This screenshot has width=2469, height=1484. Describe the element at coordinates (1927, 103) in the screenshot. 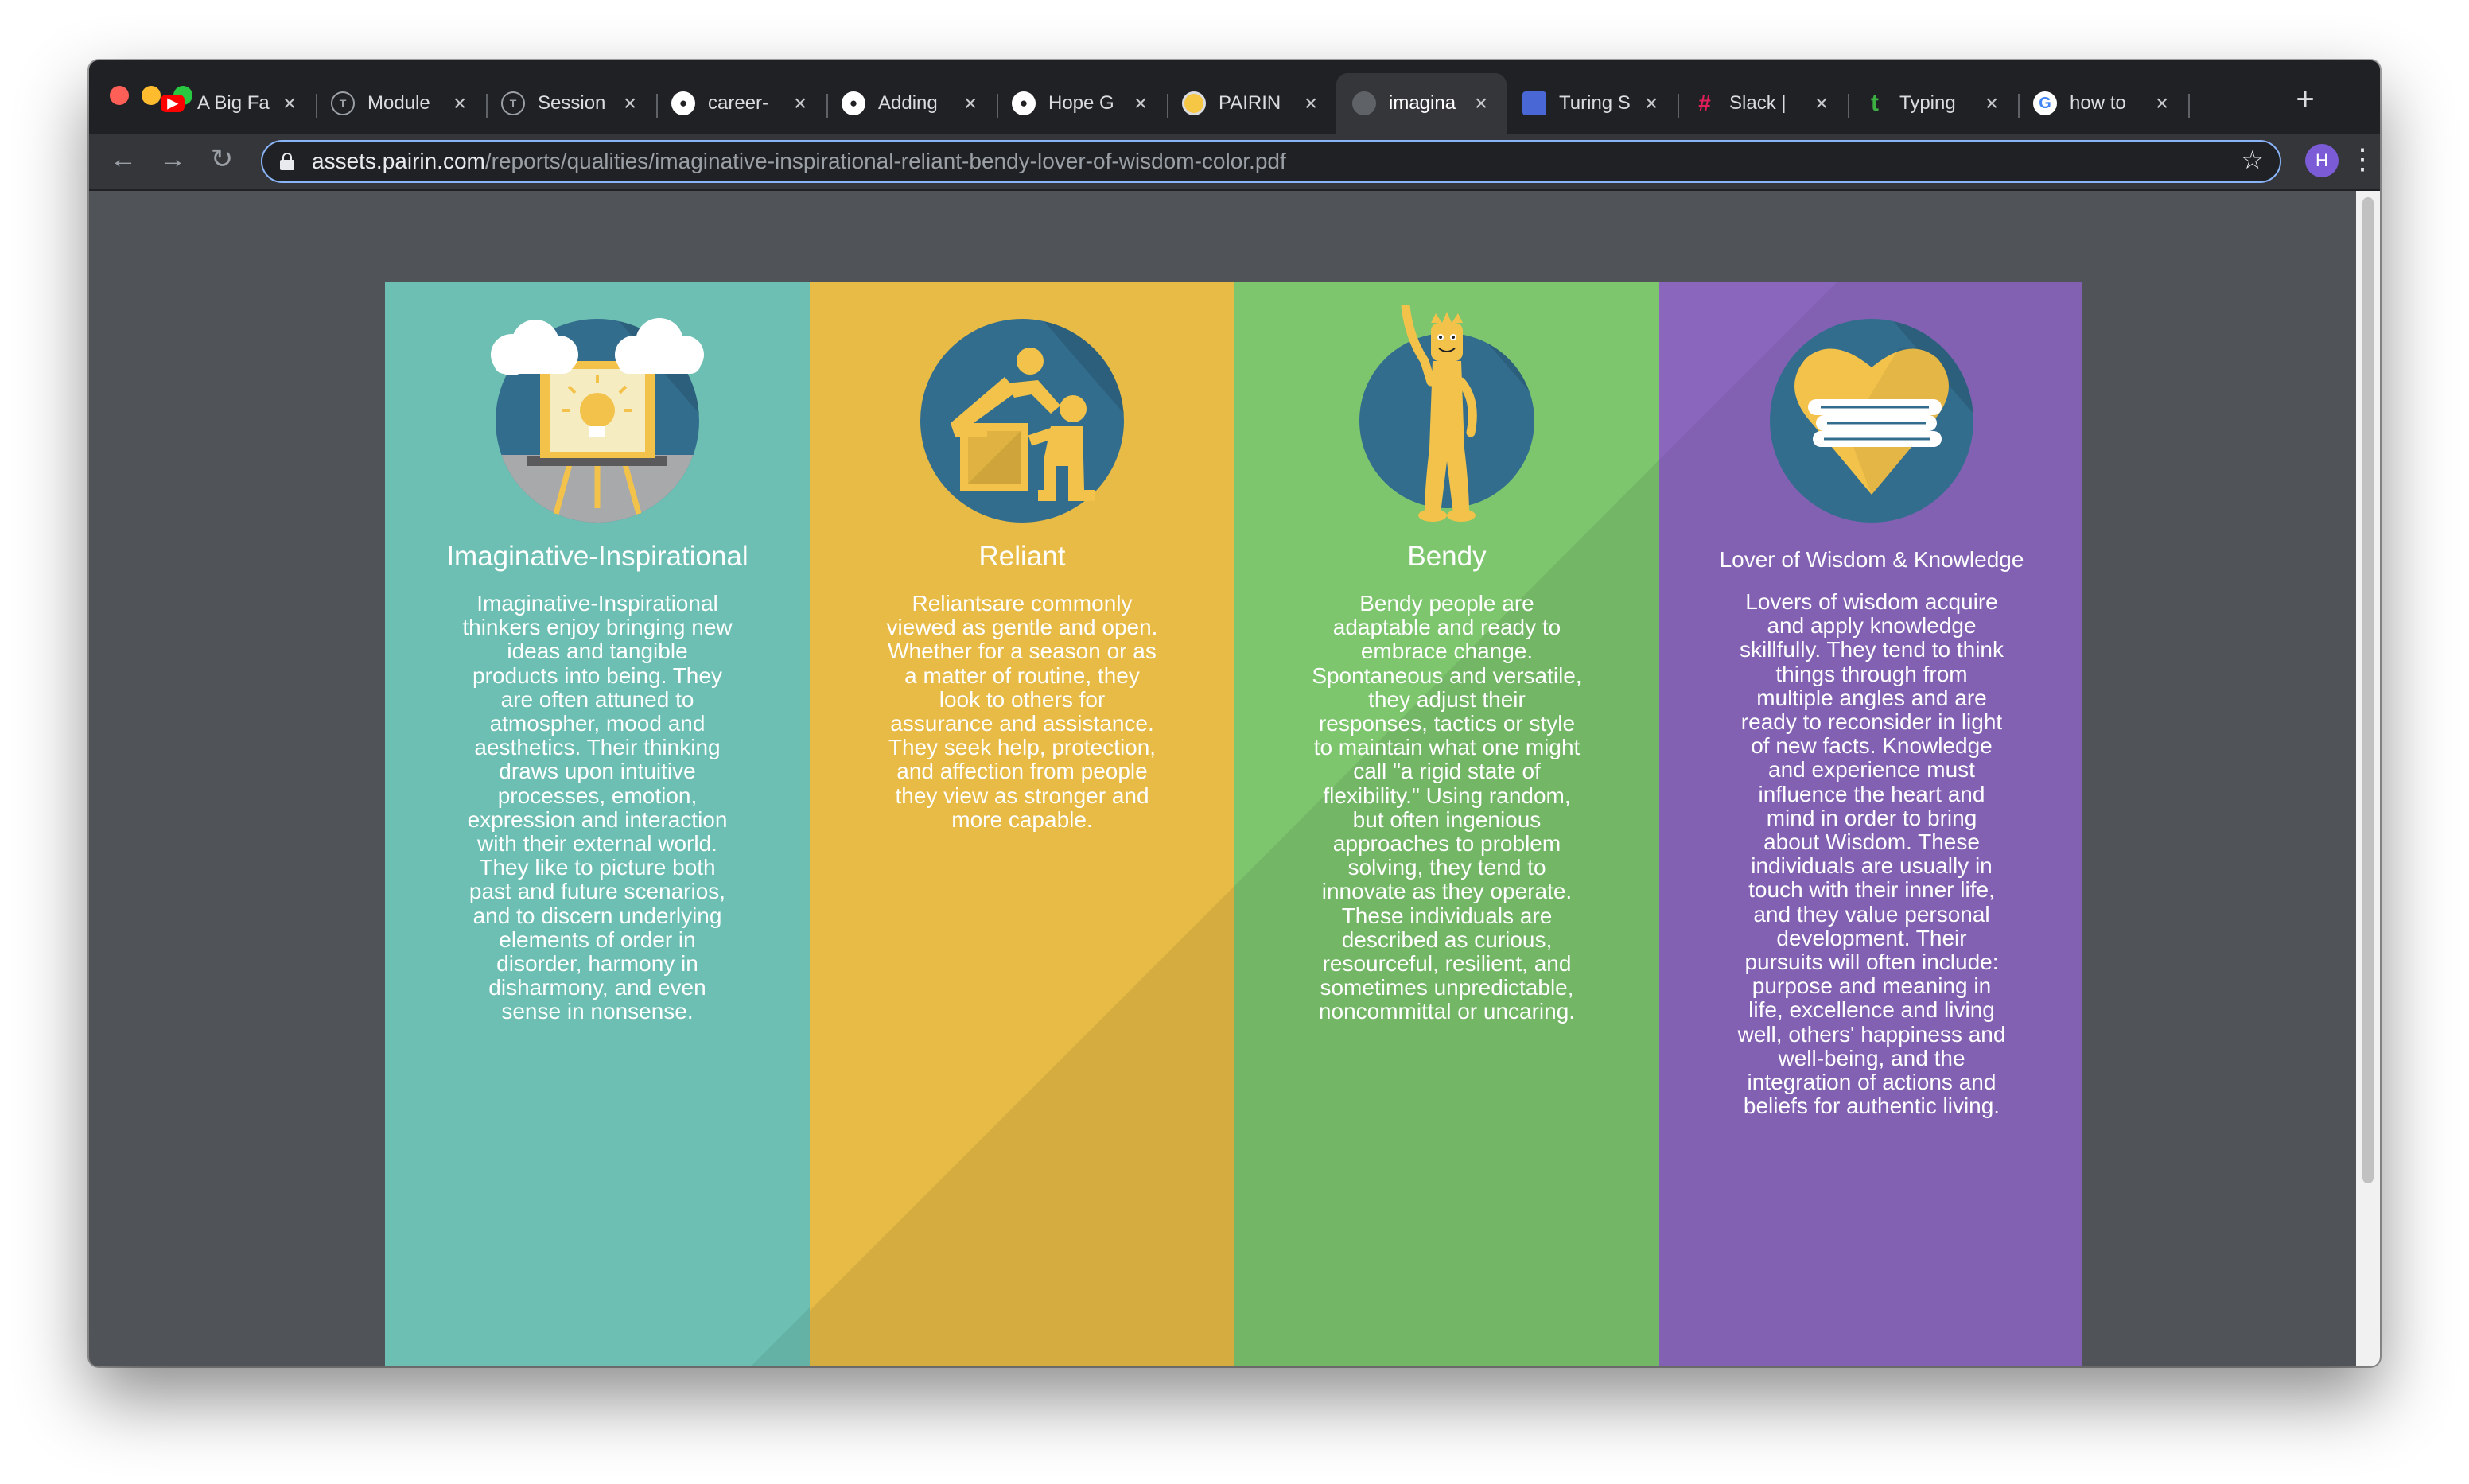

I see `tab-title: Typing` at that location.